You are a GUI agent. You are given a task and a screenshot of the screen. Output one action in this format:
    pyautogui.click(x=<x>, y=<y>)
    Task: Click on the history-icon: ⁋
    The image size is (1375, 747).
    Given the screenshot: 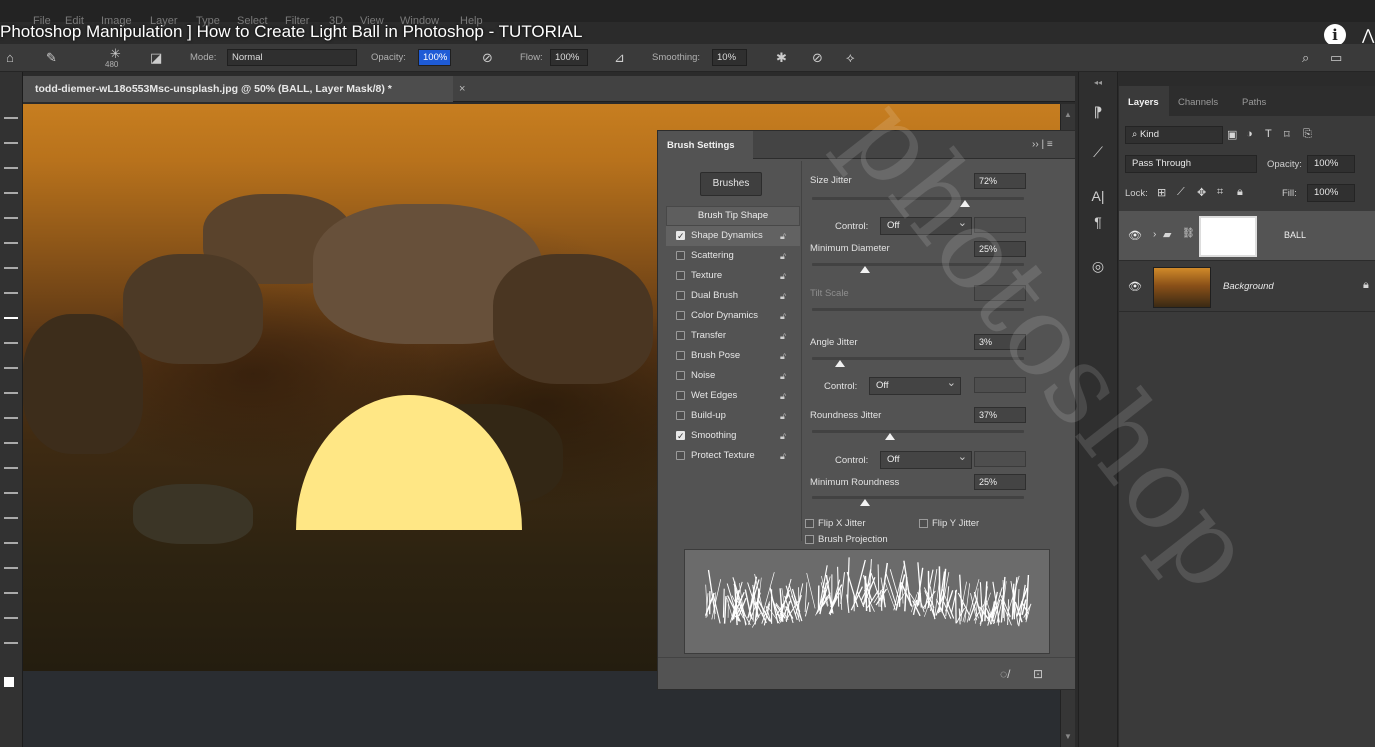 What is the action you would take?
    pyautogui.click(x=1098, y=112)
    